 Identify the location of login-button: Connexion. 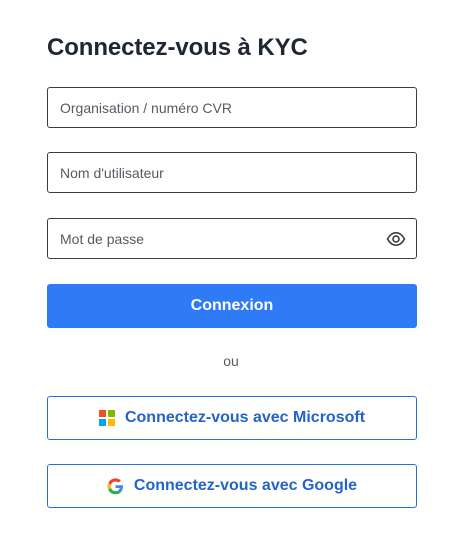
(232, 306).